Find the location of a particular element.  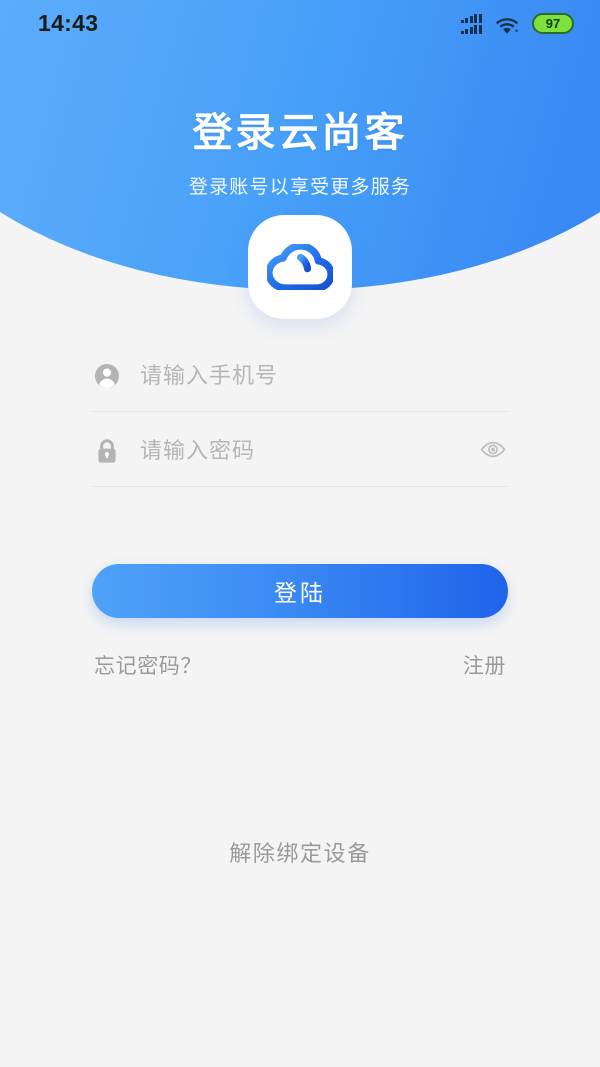

wifi-icon is located at coordinates (507, 24).